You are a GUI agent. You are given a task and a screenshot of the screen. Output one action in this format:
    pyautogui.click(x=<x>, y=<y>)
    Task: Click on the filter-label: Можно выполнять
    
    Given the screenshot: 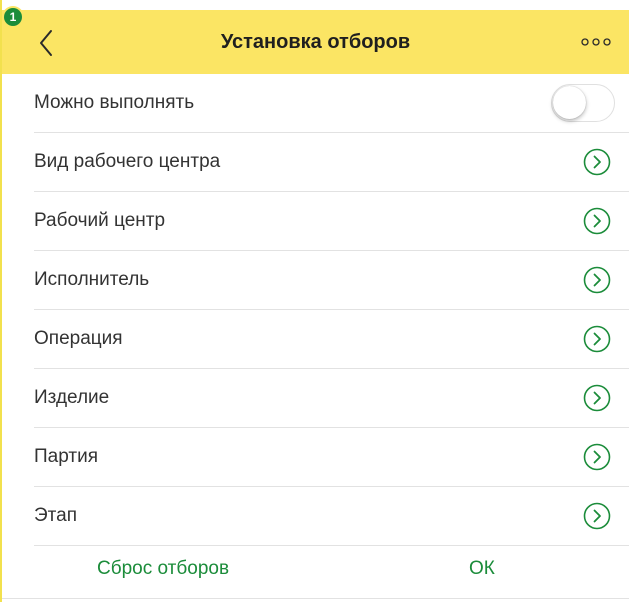 What is the action you would take?
    pyautogui.click(x=114, y=102)
    